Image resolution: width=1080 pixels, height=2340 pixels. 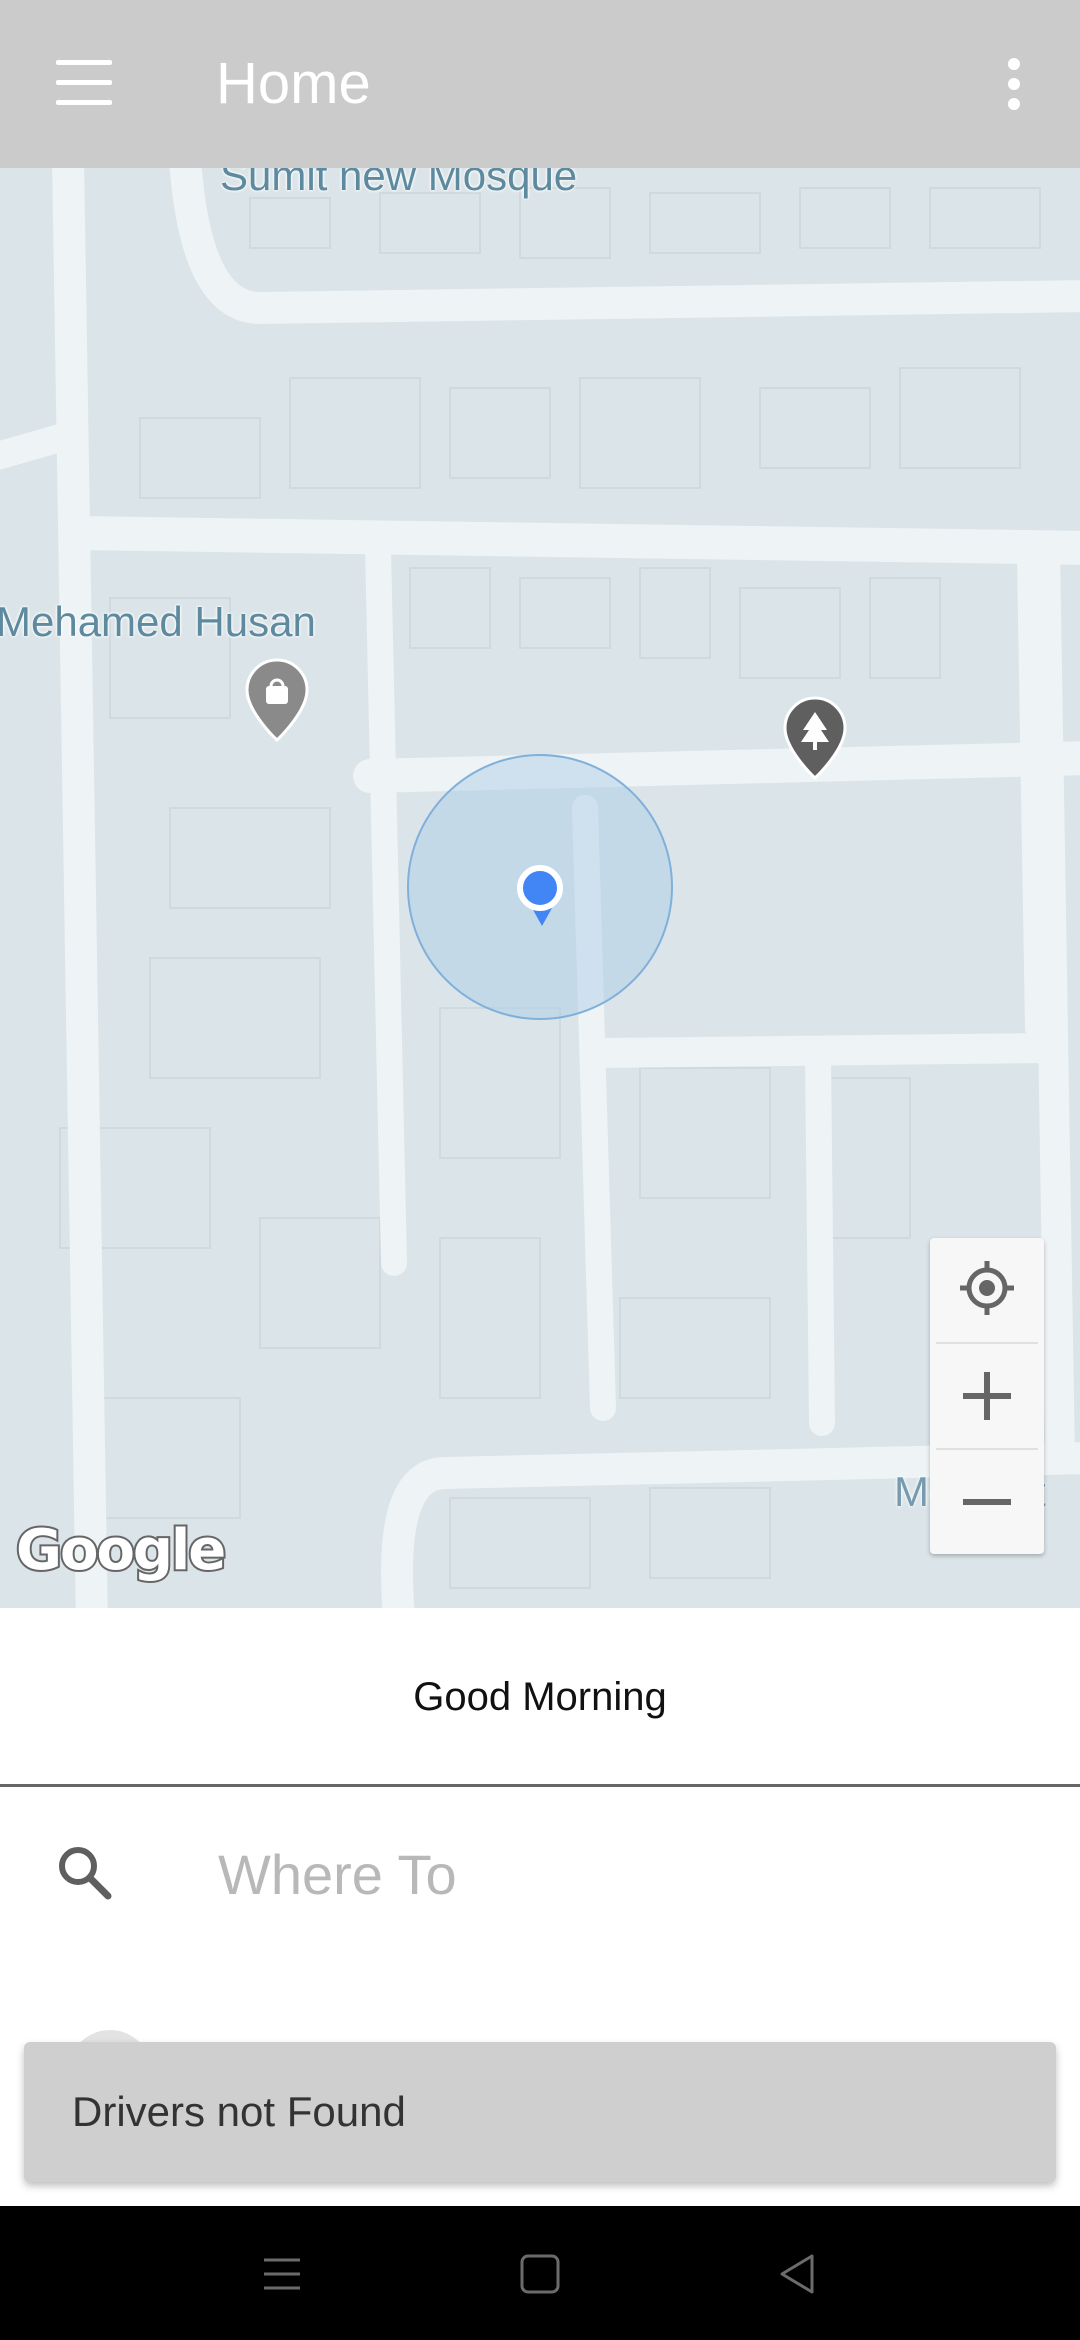 I want to click on google-logo: Google, so click(x=121, y=1550).